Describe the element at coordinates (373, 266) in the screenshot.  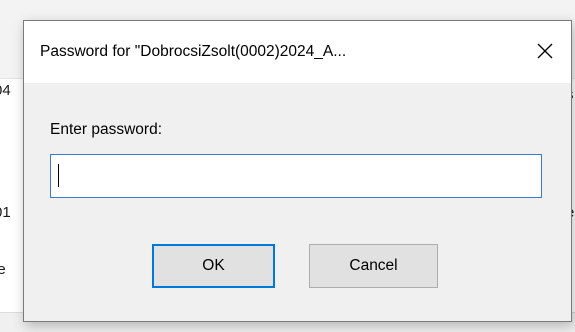
I see `cancel-button: Cancel` at that location.